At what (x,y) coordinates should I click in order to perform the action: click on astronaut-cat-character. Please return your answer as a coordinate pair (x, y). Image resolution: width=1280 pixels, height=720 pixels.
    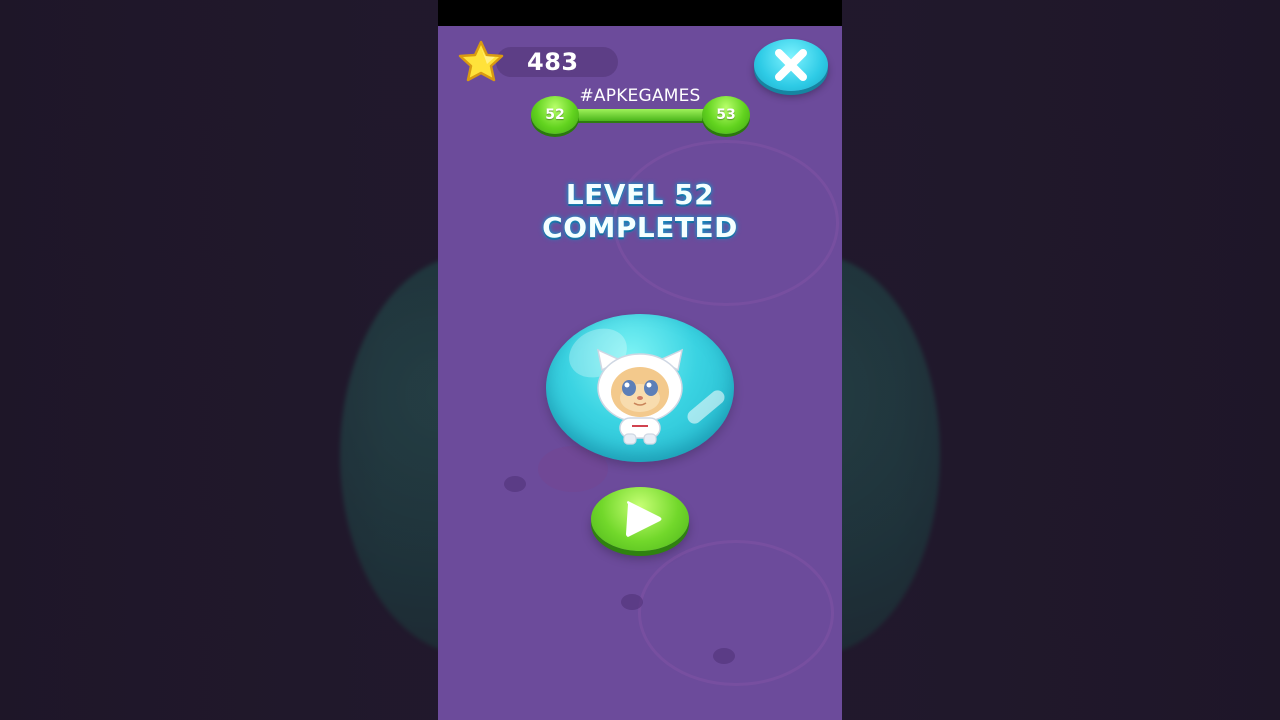
    Looking at the image, I should click on (640, 396).